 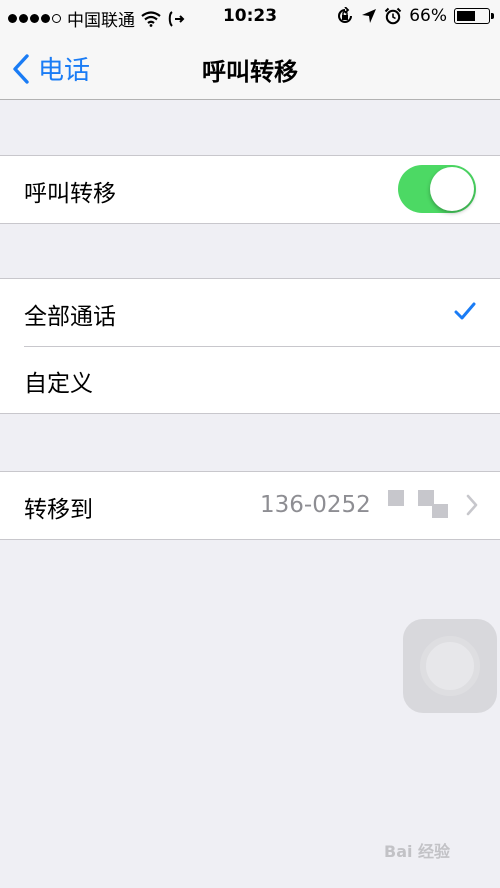 I want to click on page-title: 呼叫转移, so click(x=250, y=72).